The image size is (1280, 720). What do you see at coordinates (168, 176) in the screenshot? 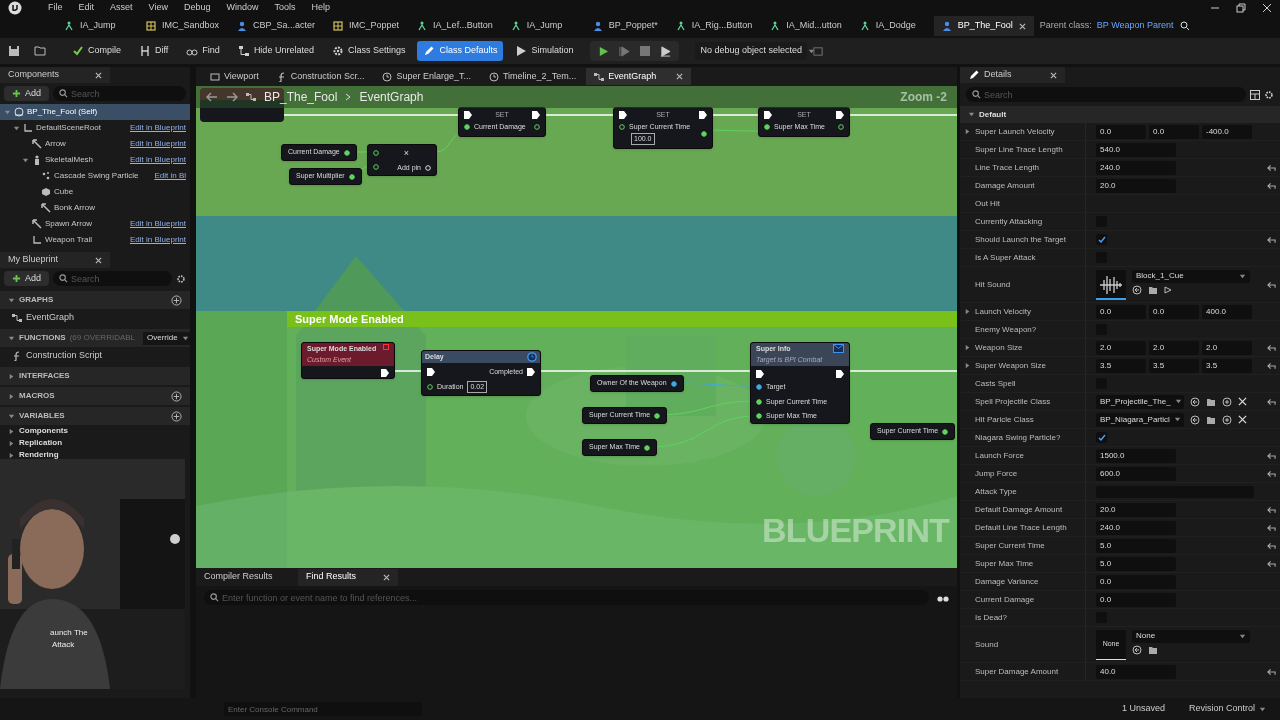
I see `edit-link: Edit in Bl` at bounding box center [168, 176].